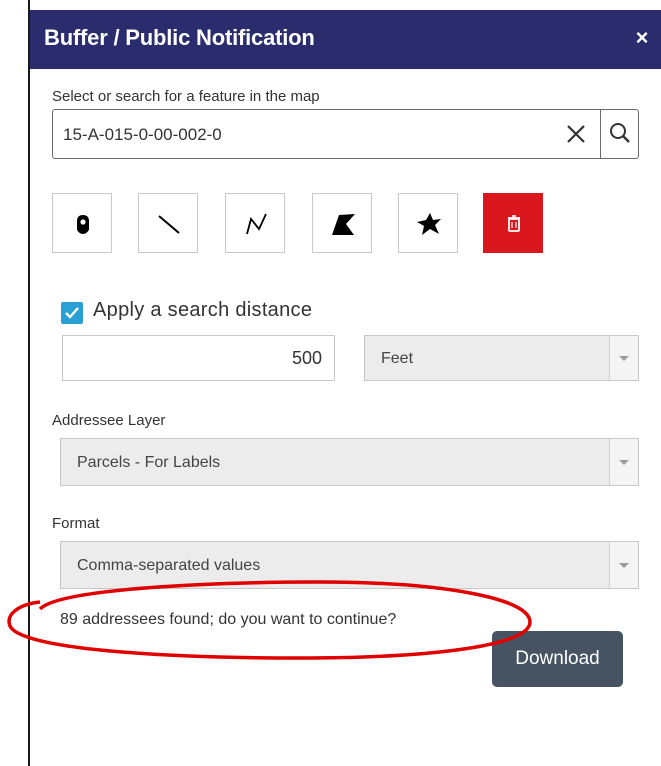 The height and width of the screenshot is (766, 661). I want to click on panel-header: Buffer / Public Notification ×, so click(345, 39).